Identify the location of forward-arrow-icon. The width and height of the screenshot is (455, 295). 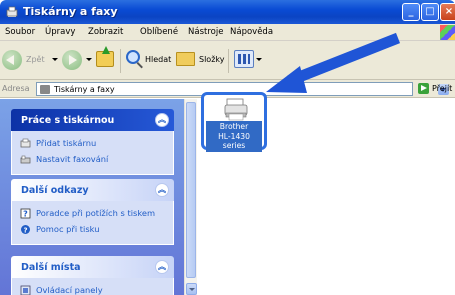
(73, 60).